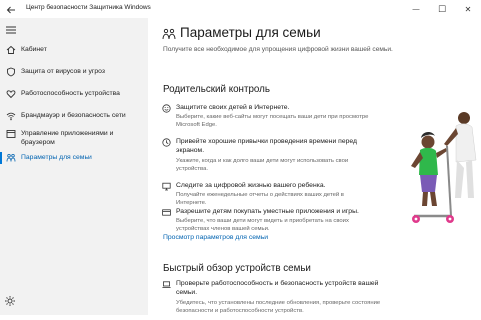 Image resolution: width=481 pixels, height=320 pixels. Describe the element at coordinates (166, 212) in the screenshot. I see `card-icon` at that location.